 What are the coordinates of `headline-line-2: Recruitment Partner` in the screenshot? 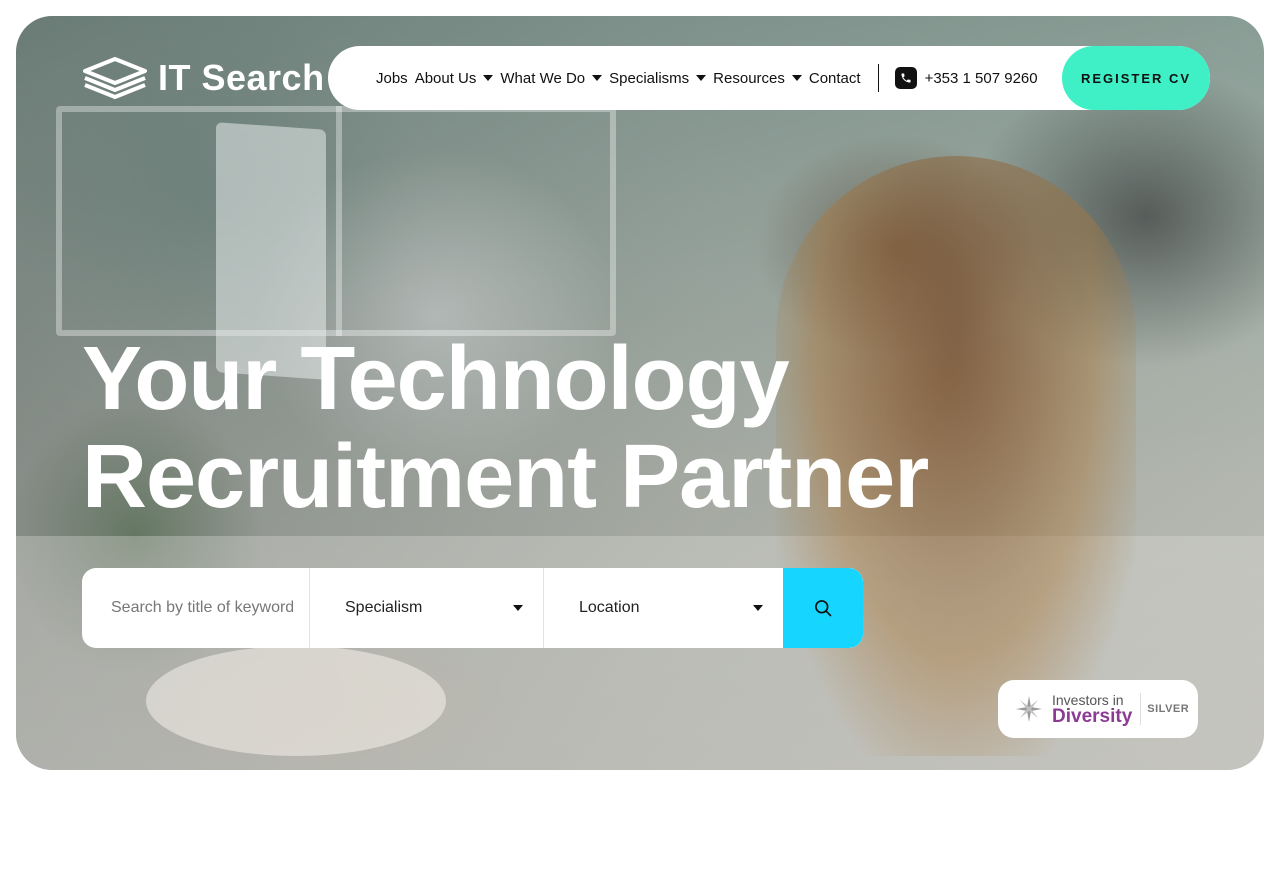 It's located at (505, 477).